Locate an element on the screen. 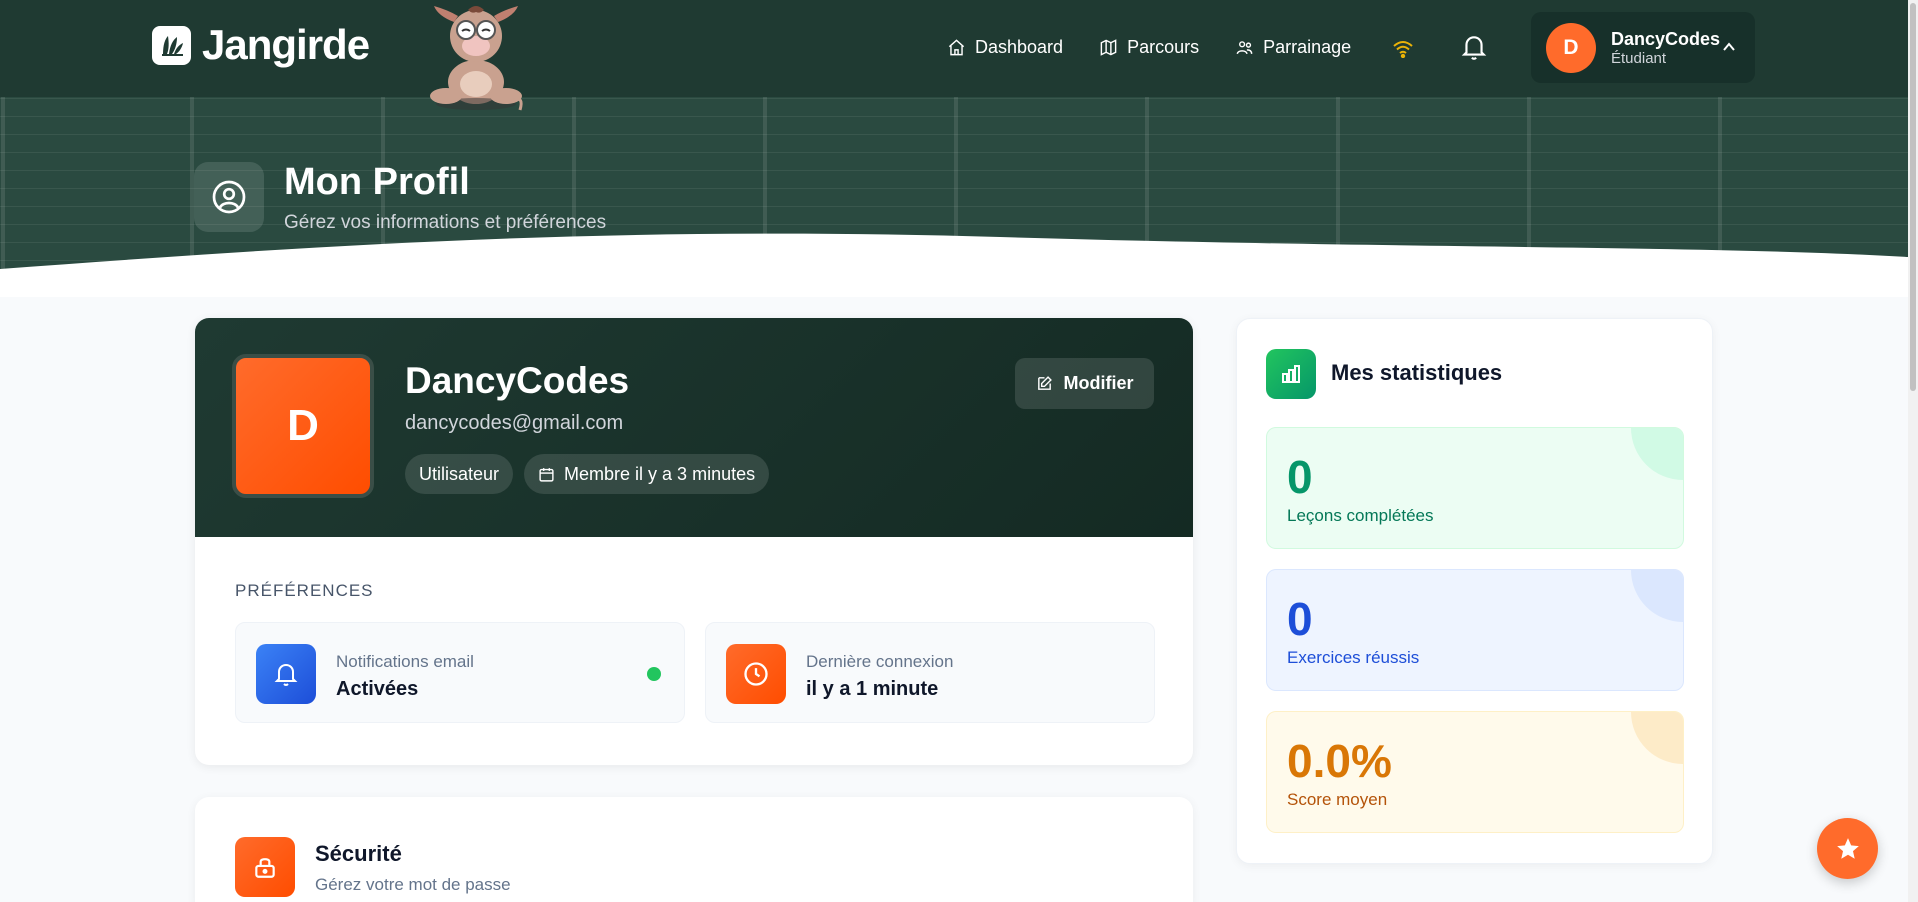 The height and width of the screenshot is (902, 1918). member-since-label: Membre il y a 3 minutes is located at coordinates (660, 473).